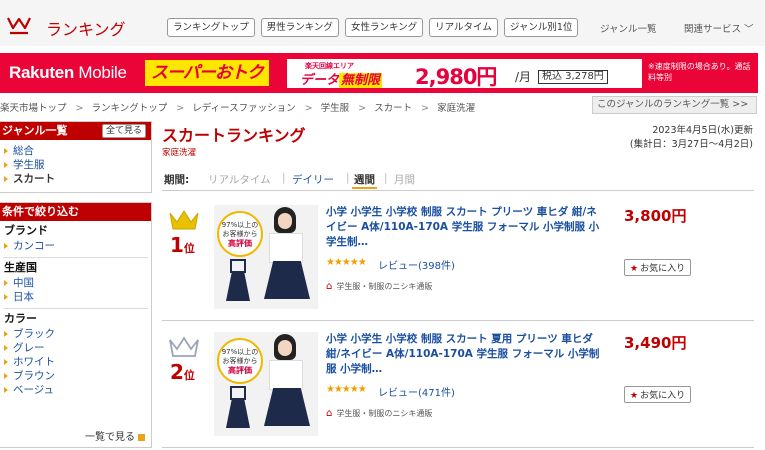  Describe the element at coordinates (115, 435) in the screenshot. I see `see-more-link: 一覧で見る` at that location.